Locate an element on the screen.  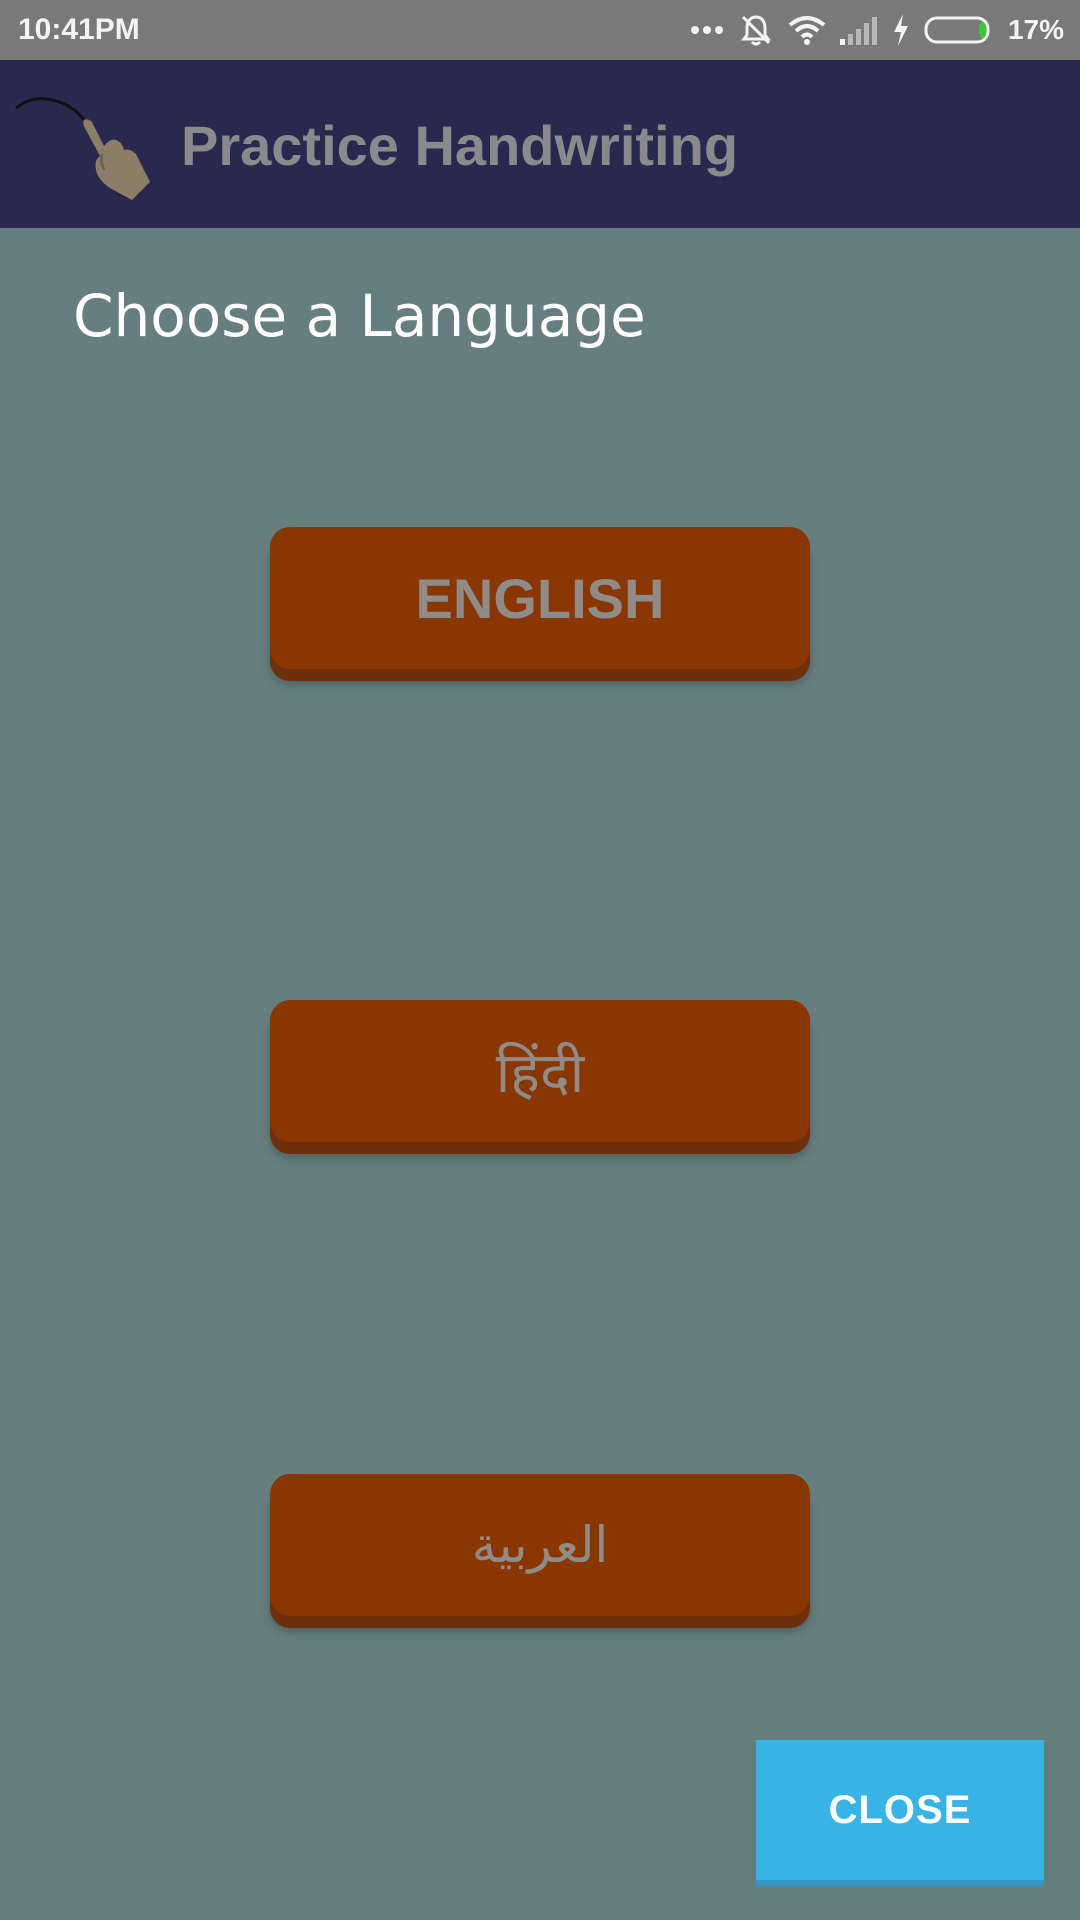
arabic-button-label: العربية is located at coordinates (540, 1545).